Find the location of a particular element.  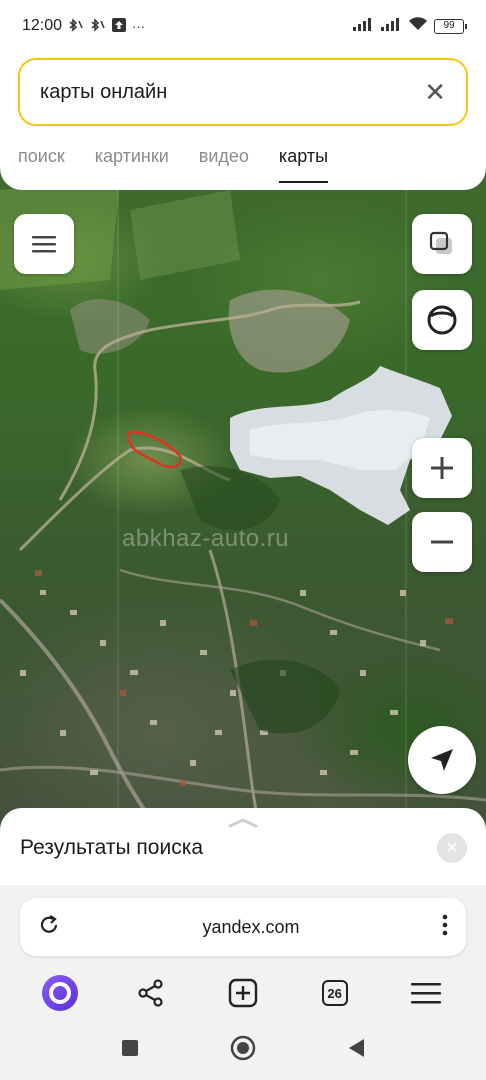

search-tabs: поиск картинки видео карты is located at coordinates (173, 164).